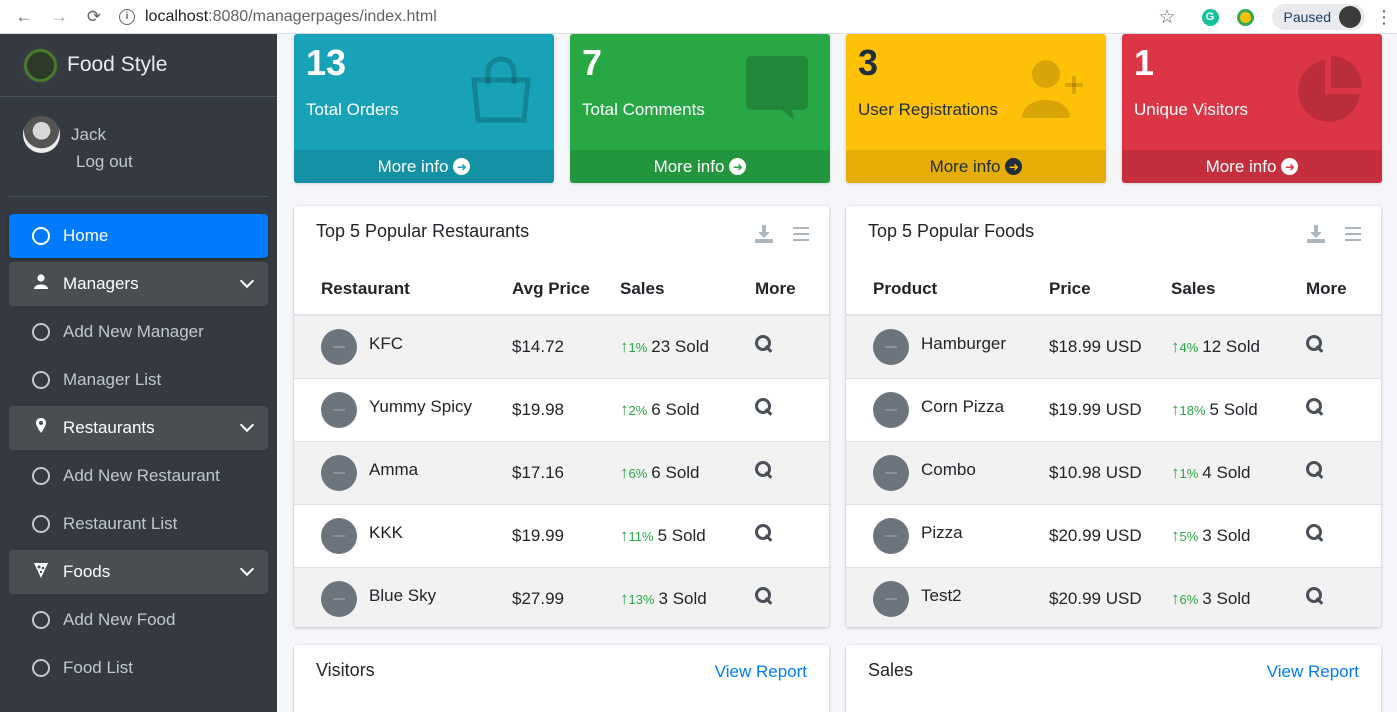  I want to click on sidebar-item-home: Home, so click(138, 236).